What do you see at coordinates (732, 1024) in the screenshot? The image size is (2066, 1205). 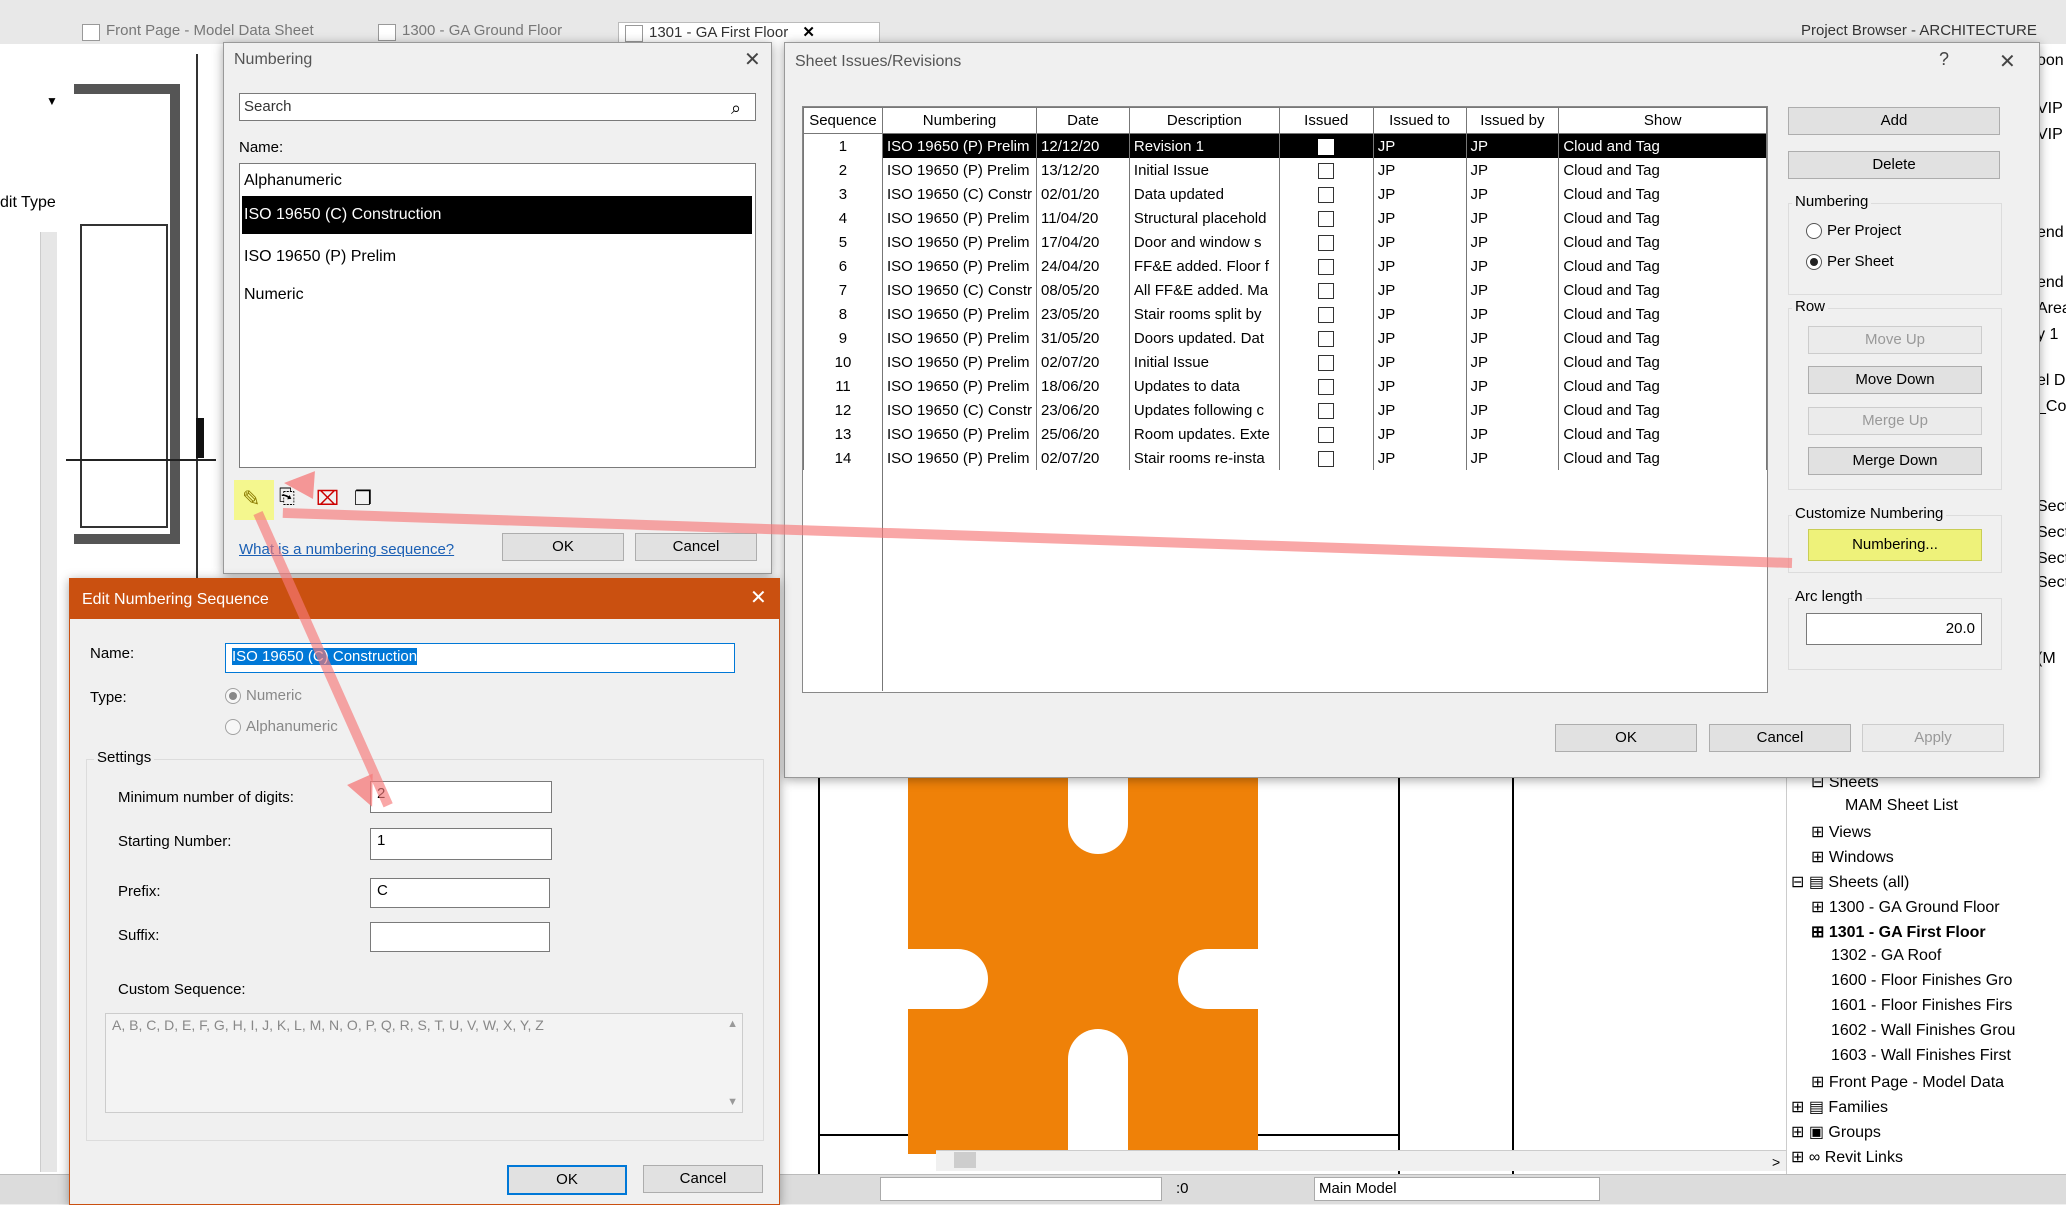 I see `chevron-up-icon: ▲` at bounding box center [732, 1024].